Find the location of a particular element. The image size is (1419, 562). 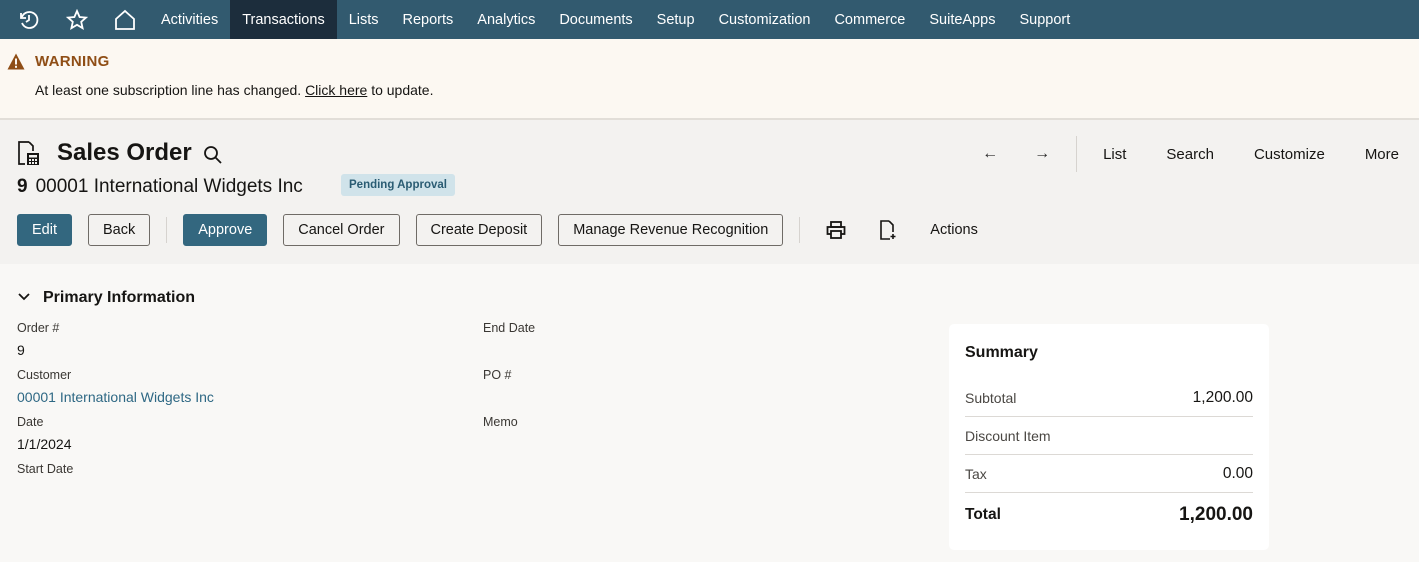

warning-triangle-icon is located at coordinates (16, 64).